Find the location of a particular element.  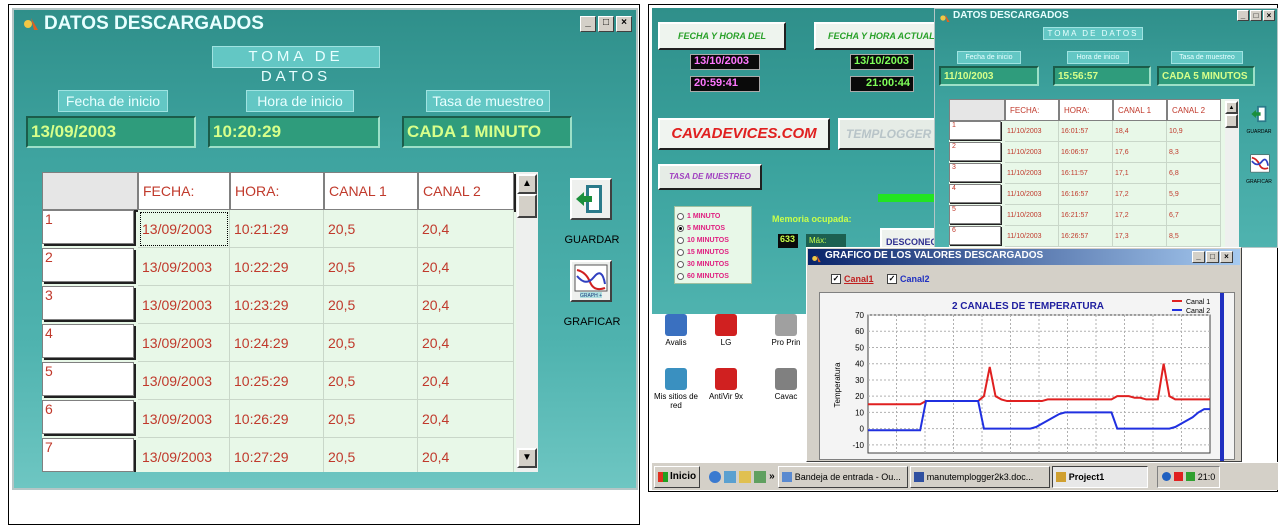

grid-cell: 8,5 is located at coordinates (1194, 236).